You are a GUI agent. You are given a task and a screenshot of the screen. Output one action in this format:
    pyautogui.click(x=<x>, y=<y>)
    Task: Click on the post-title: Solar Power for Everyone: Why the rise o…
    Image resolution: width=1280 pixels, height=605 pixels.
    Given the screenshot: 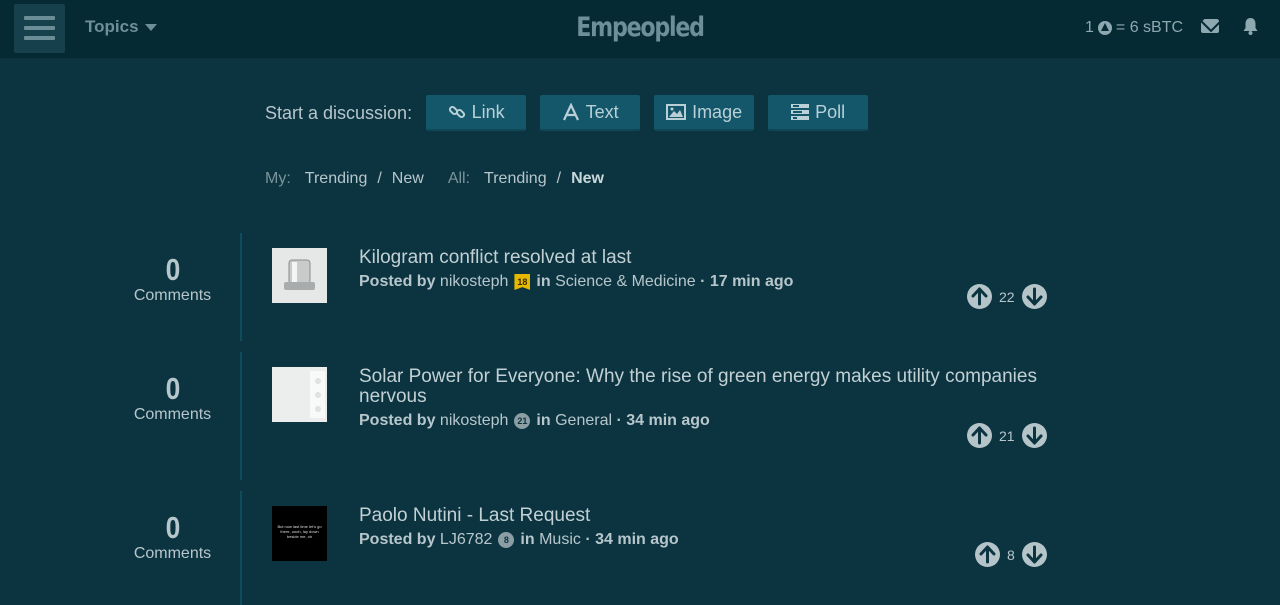 What is the action you would take?
    pyautogui.click(x=709, y=387)
    